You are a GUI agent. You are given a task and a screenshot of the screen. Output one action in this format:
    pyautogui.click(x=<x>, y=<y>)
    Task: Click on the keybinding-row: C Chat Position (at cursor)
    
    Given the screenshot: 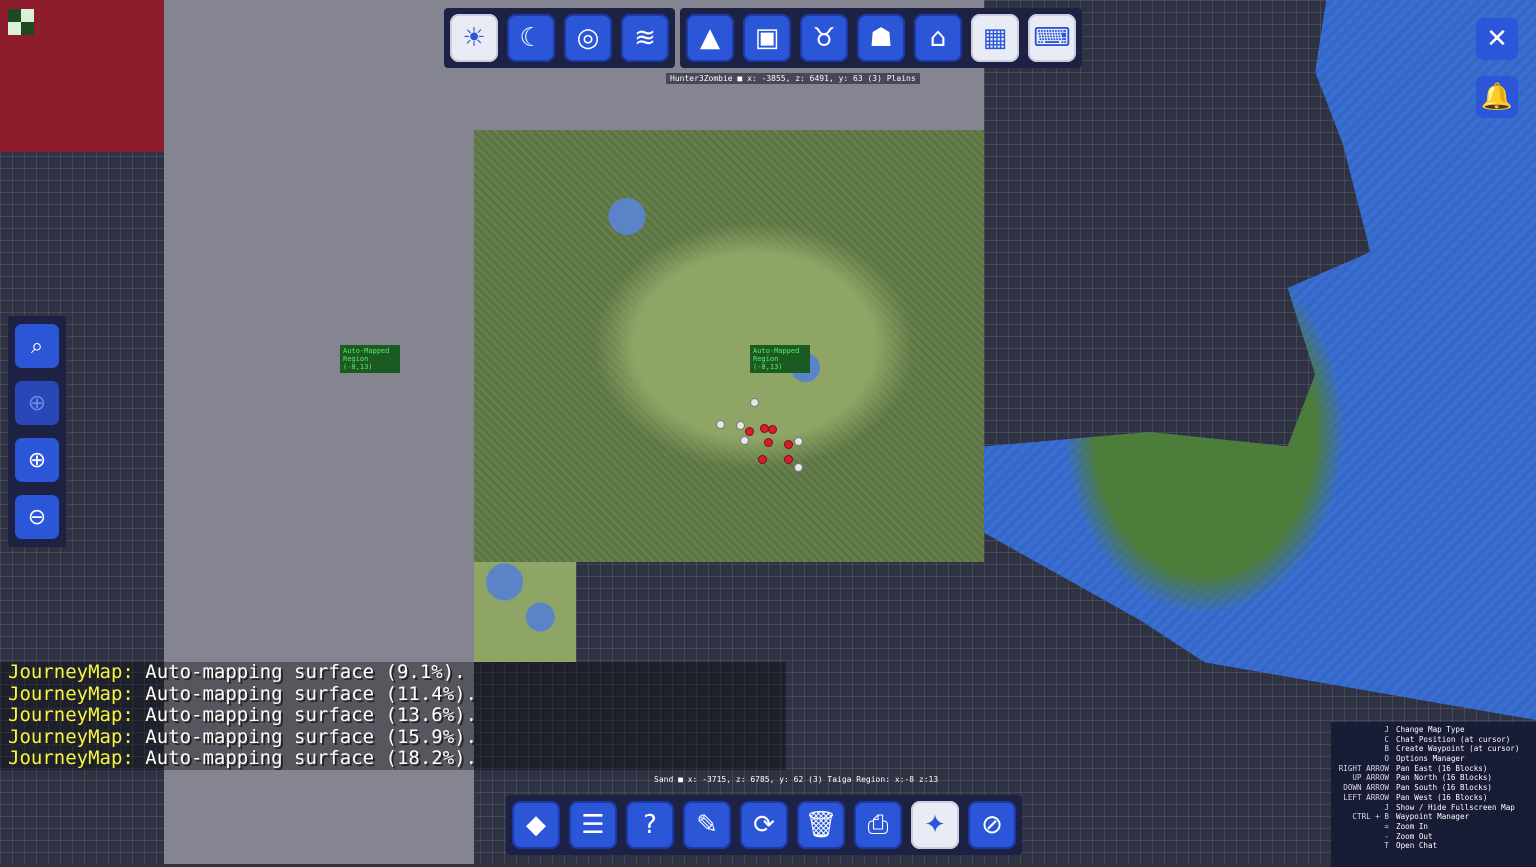 What is the action you would take?
    pyautogui.click(x=1433, y=740)
    